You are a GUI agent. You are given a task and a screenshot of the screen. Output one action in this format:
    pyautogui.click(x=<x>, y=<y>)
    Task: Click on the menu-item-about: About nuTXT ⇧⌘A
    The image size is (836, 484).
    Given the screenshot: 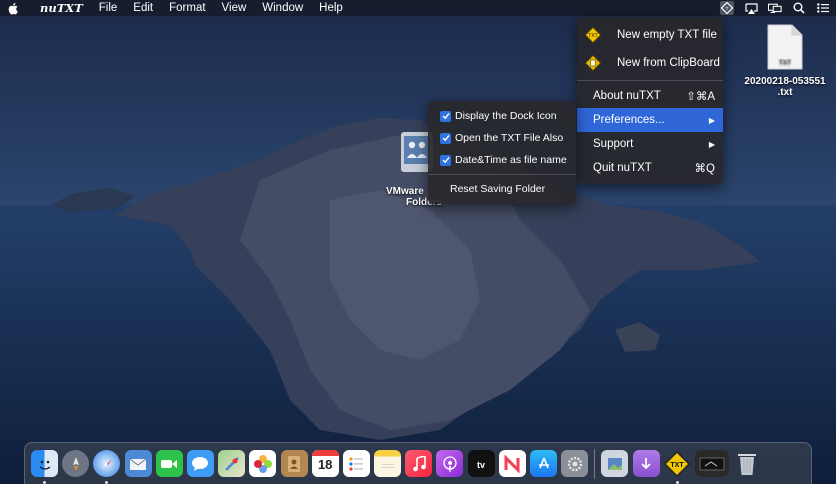 What is the action you would take?
    pyautogui.click(x=650, y=96)
    